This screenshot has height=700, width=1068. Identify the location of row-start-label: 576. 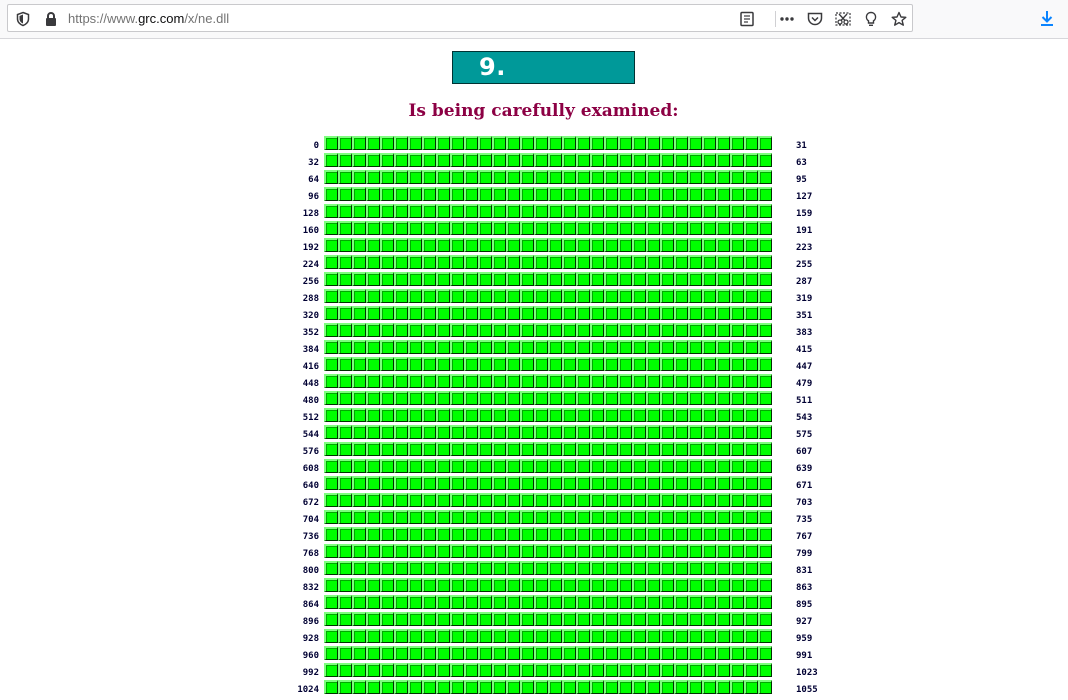
(310, 452).